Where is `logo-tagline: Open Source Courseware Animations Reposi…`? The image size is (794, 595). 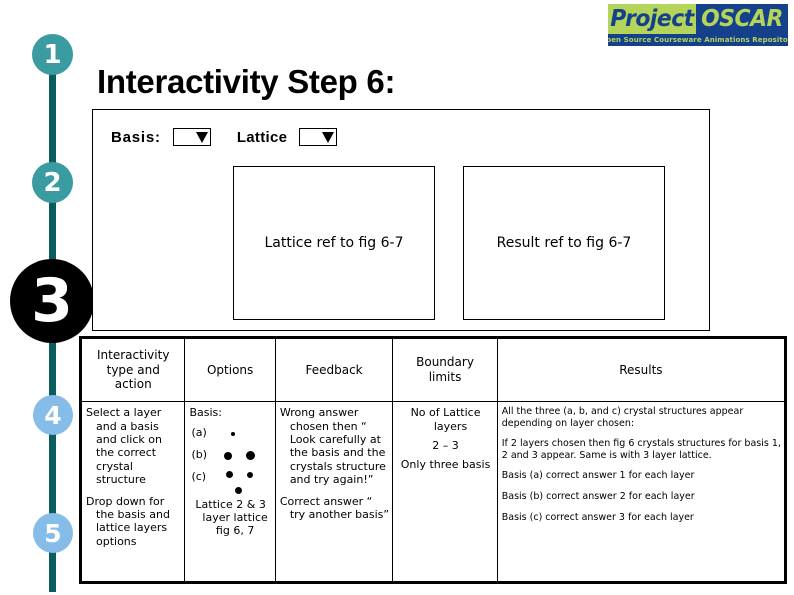 logo-tagline: Open Source Courseware Animations Reposi… is located at coordinates (698, 40).